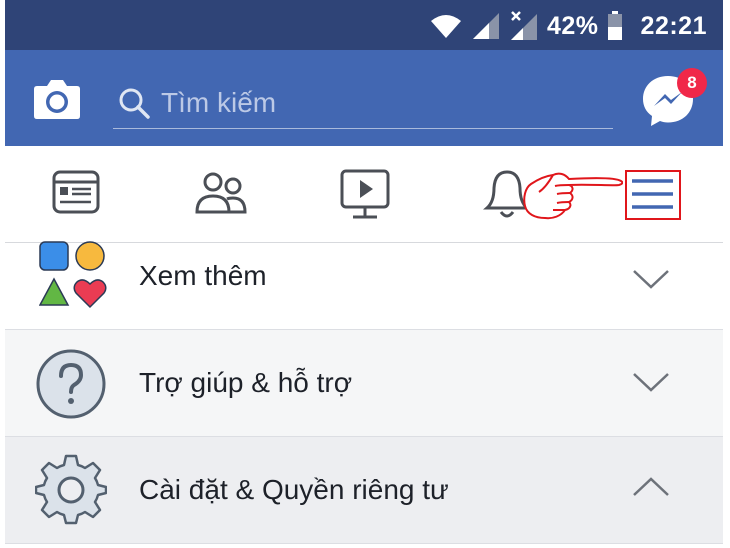  Describe the element at coordinates (134, 103) in the screenshot. I see `search-icon` at that location.